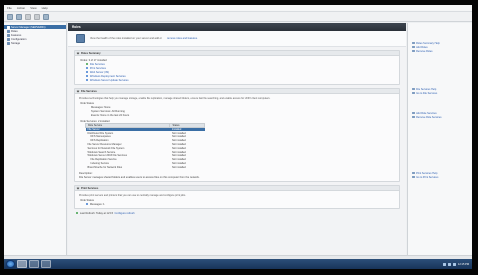  I want to click on server-manager-taskbar-icon, so click(22, 264).